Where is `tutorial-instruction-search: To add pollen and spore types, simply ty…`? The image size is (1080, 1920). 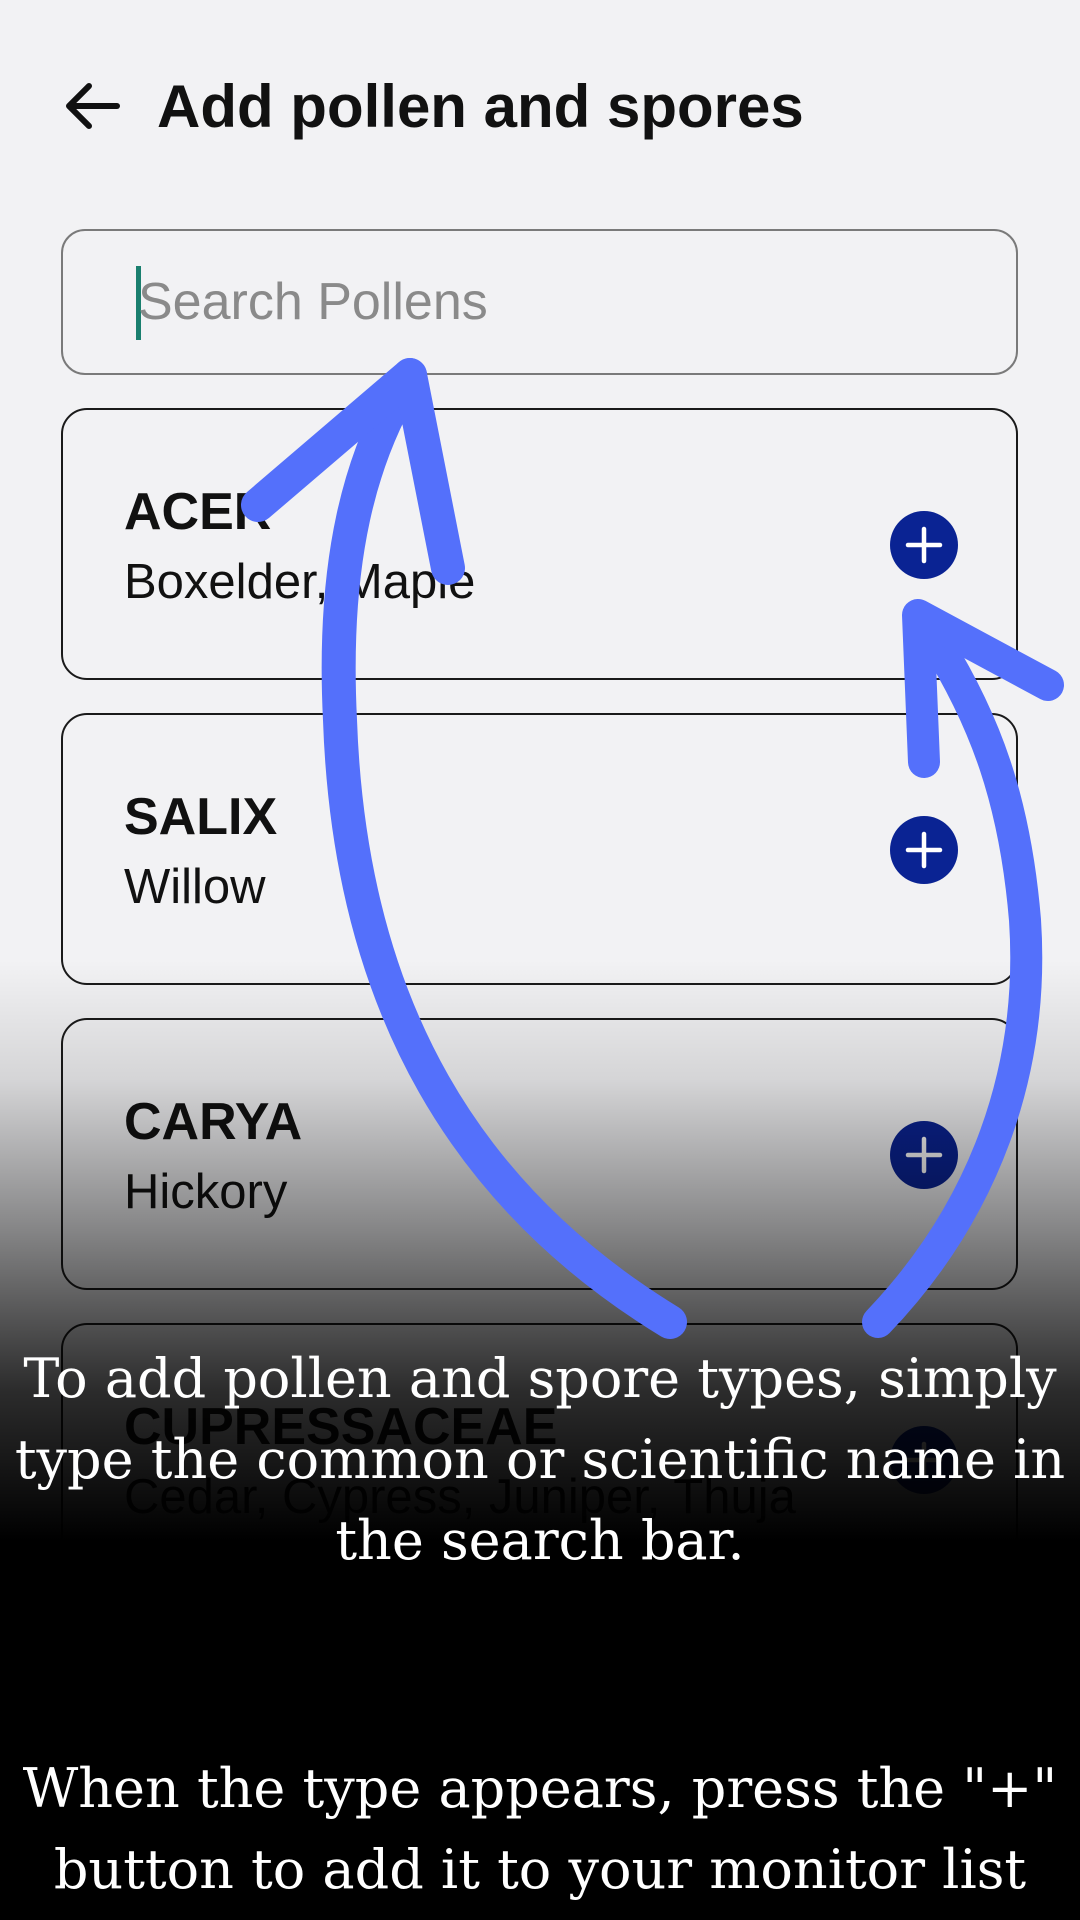
tutorial-instruction-search: To add pollen and spore types, simply ty… is located at coordinates (540, 1459).